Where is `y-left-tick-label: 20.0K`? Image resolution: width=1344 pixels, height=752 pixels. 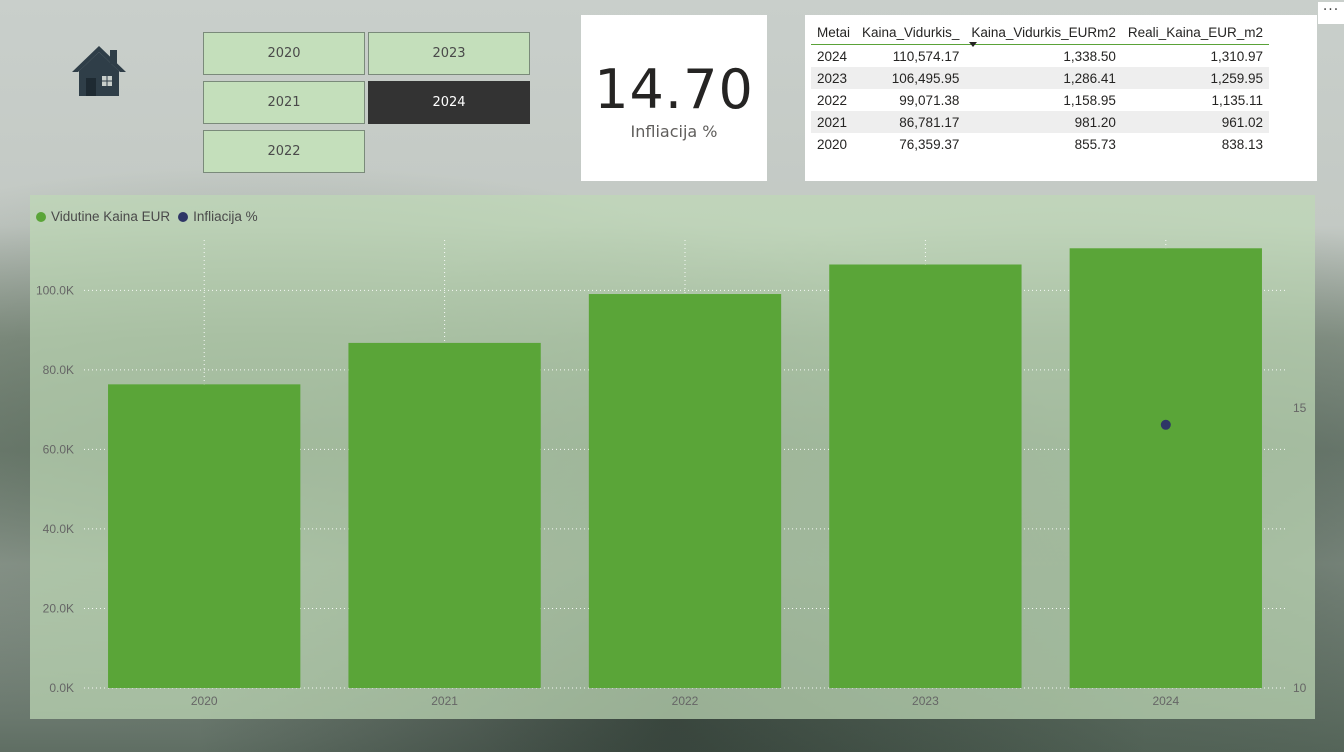 y-left-tick-label: 20.0K is located at coordinates (58, 608).